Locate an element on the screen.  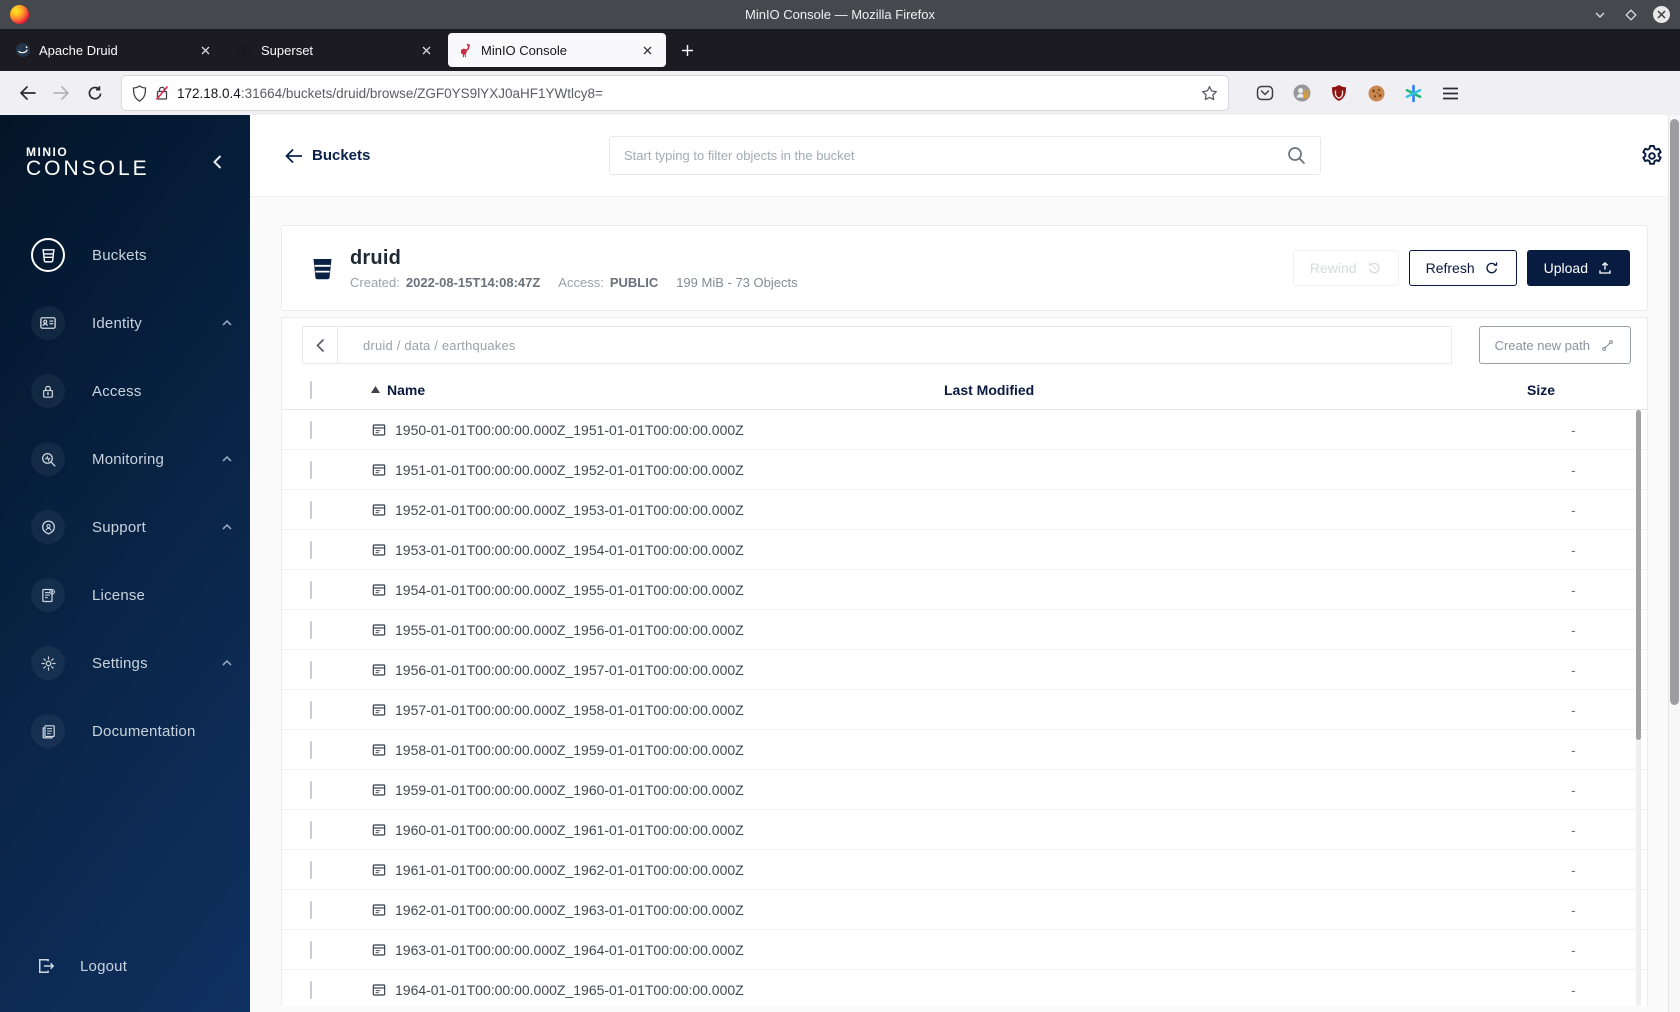
cookie-extension-icon is located at coordinates (1376, 93).